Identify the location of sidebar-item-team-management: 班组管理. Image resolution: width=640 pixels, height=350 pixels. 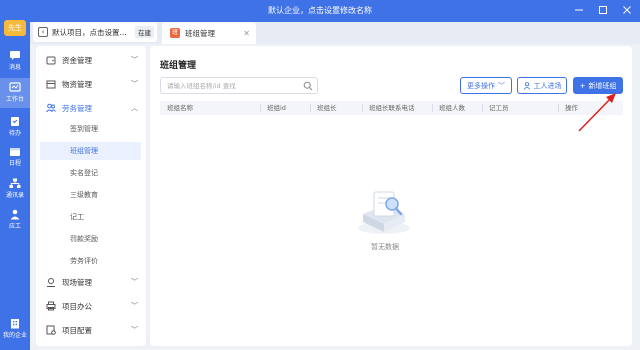
(90, 151).